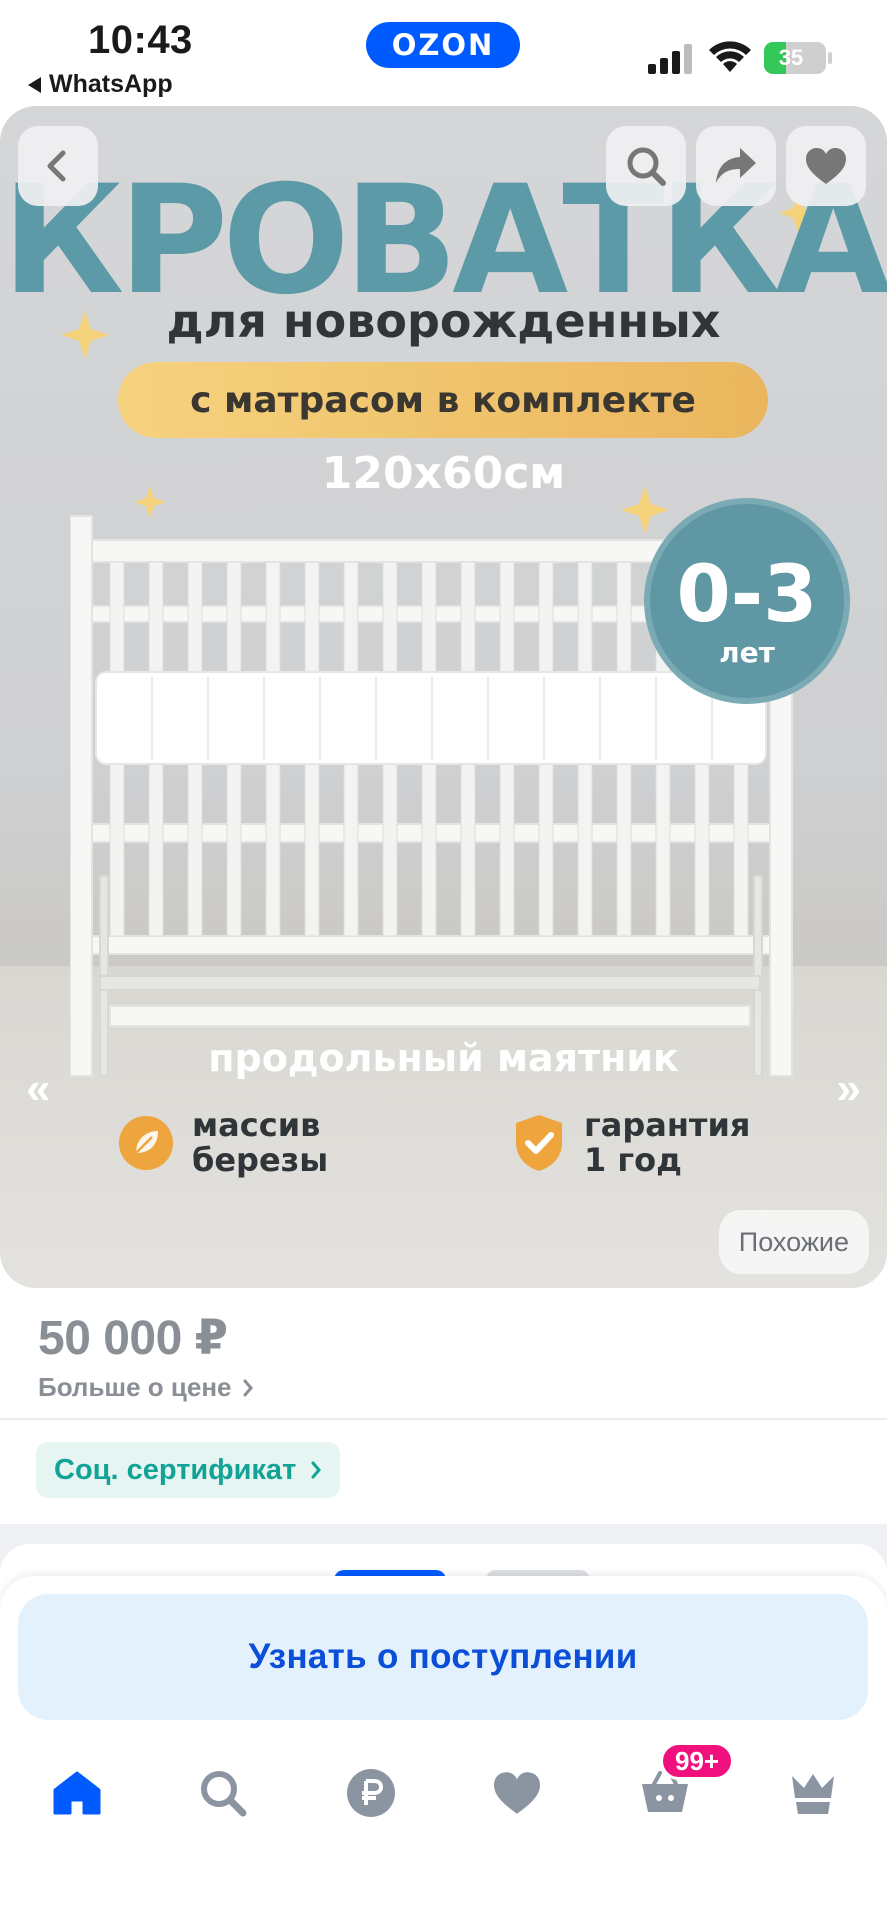 The height and width of the screenshot is (1920, 887). I want to click on price-details-link: Больше о цене, so click(146, 1387).